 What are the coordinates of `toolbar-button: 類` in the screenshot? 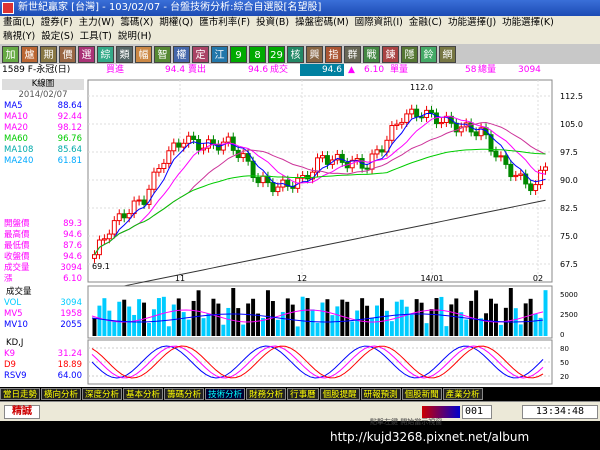 It's located at (124, 54).